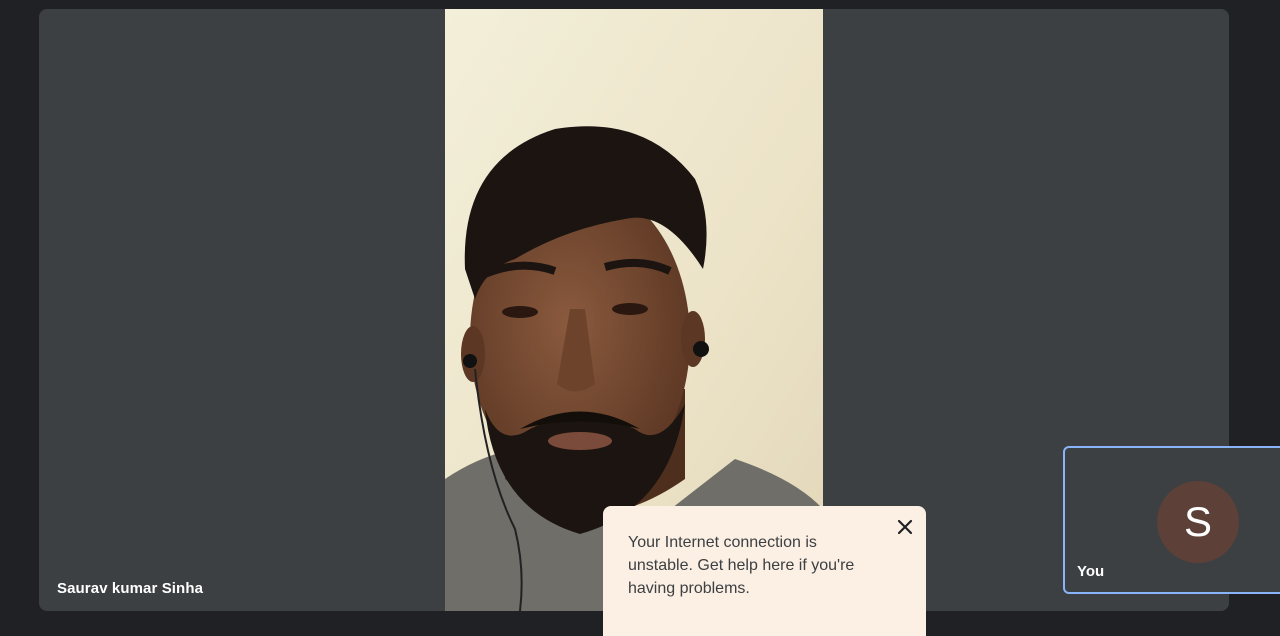 The height and width of the screenshot is (636, 1280). Describe the element at coordinates (1198, 522) in the screenshot. I see `avatar: S` at that location.